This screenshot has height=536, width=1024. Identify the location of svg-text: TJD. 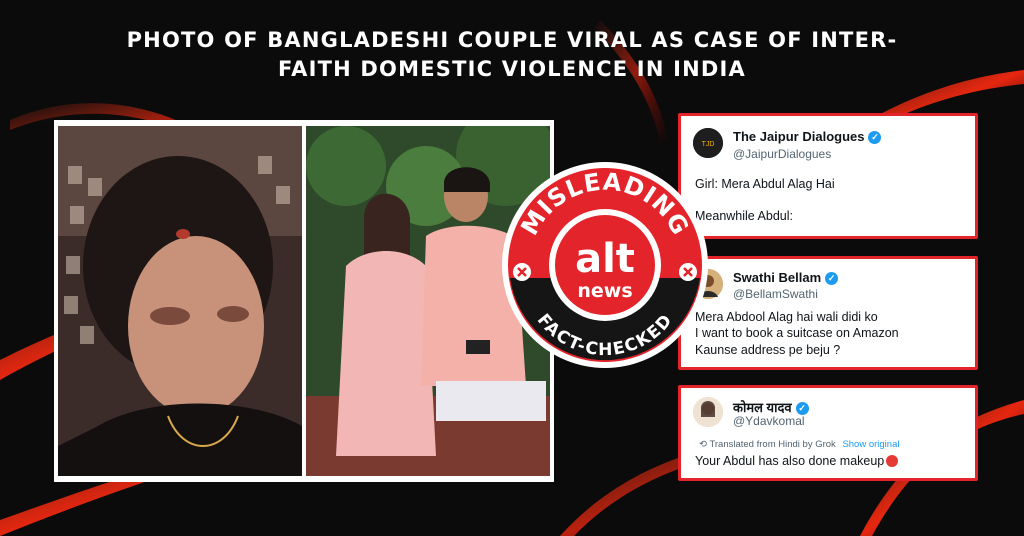
(708, 144).